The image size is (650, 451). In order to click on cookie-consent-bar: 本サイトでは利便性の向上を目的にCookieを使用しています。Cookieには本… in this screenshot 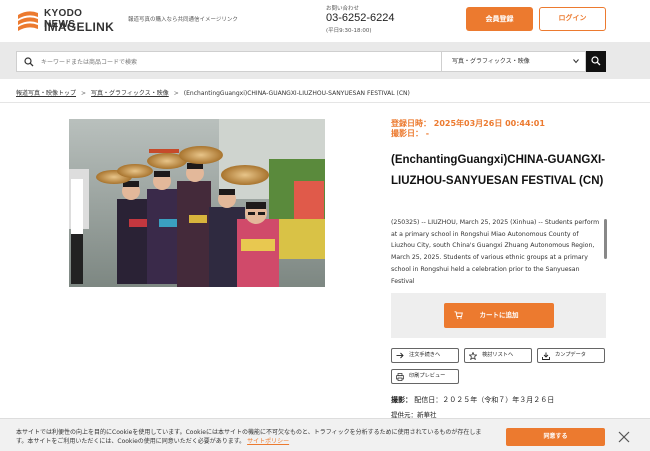, I will do `click(325, 434)`.